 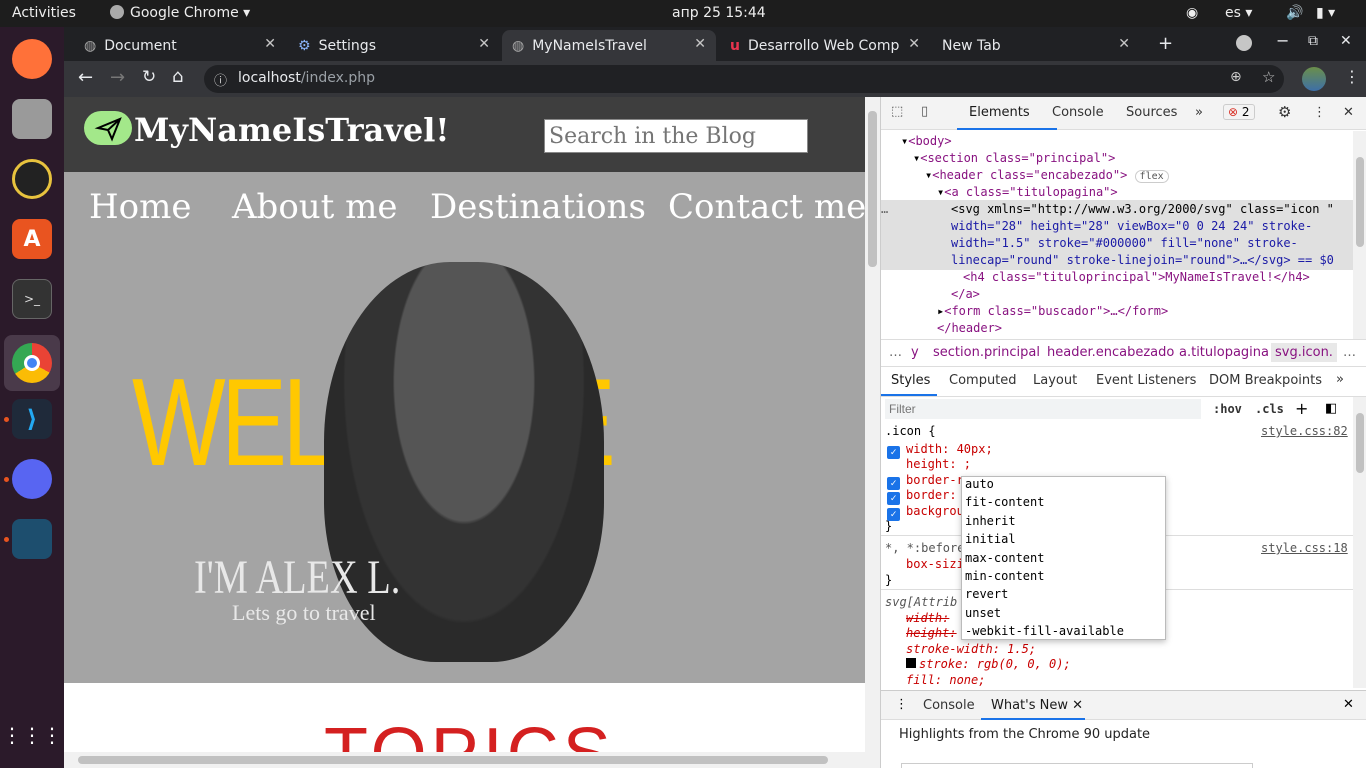 I want to click on back-icon: ←, so click(x=85, y=77).